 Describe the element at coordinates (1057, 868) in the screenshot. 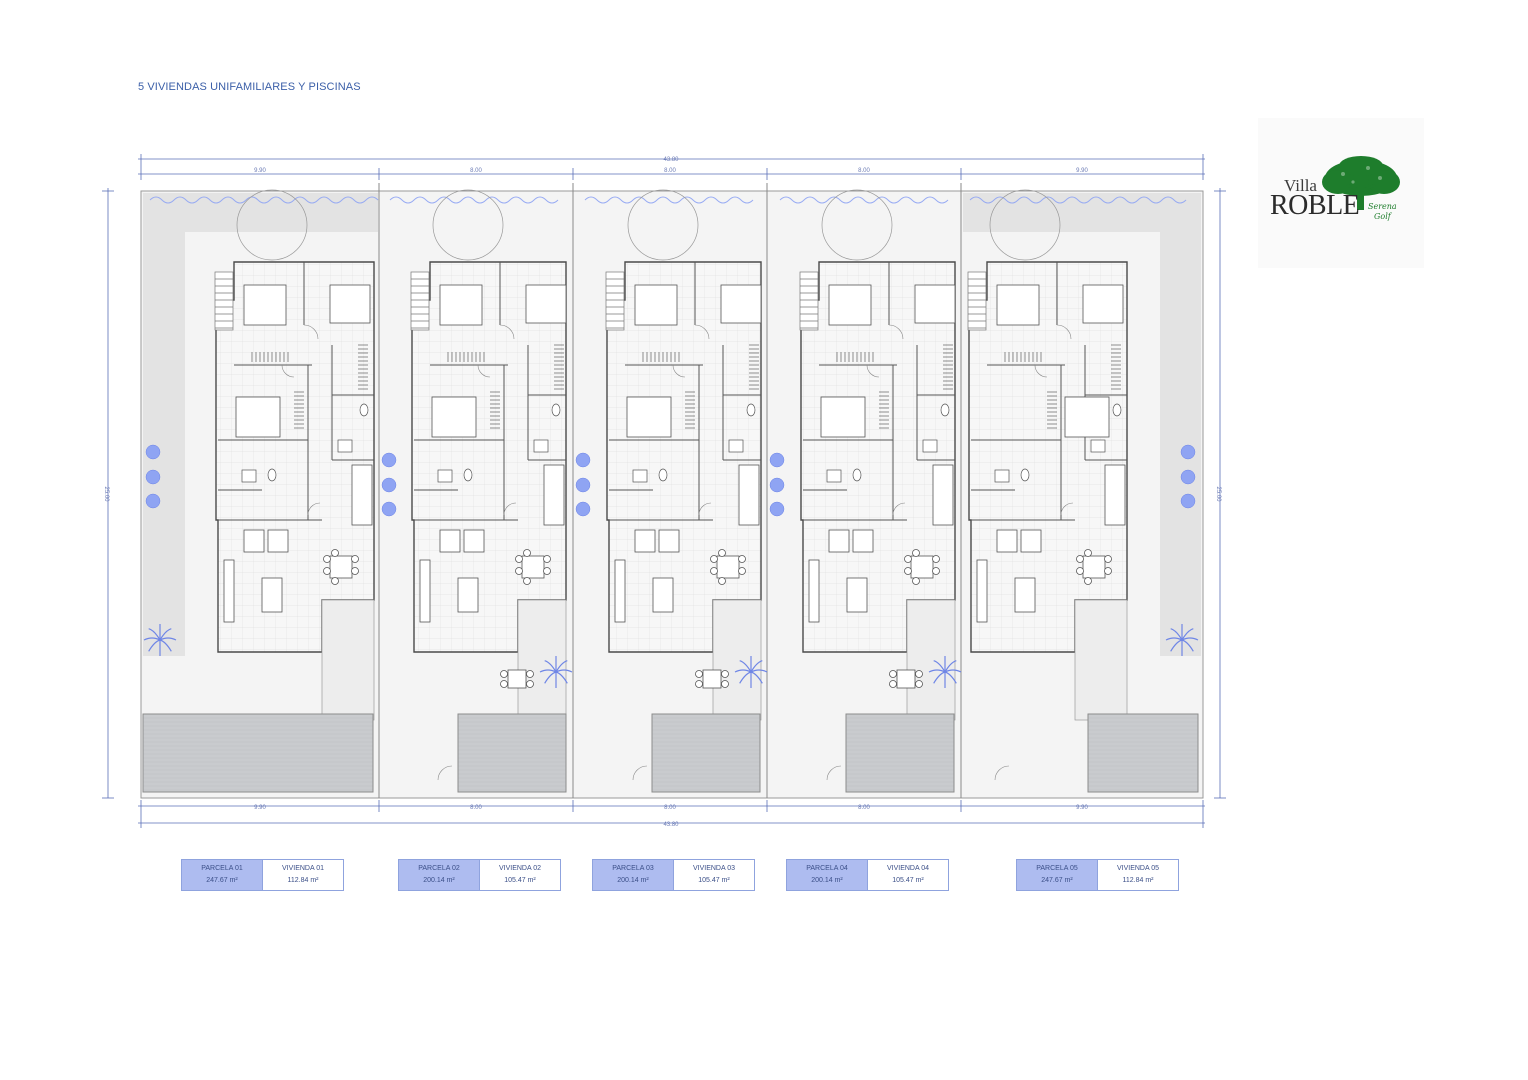

I see `parcel-label: PARCELA 05` at that location.